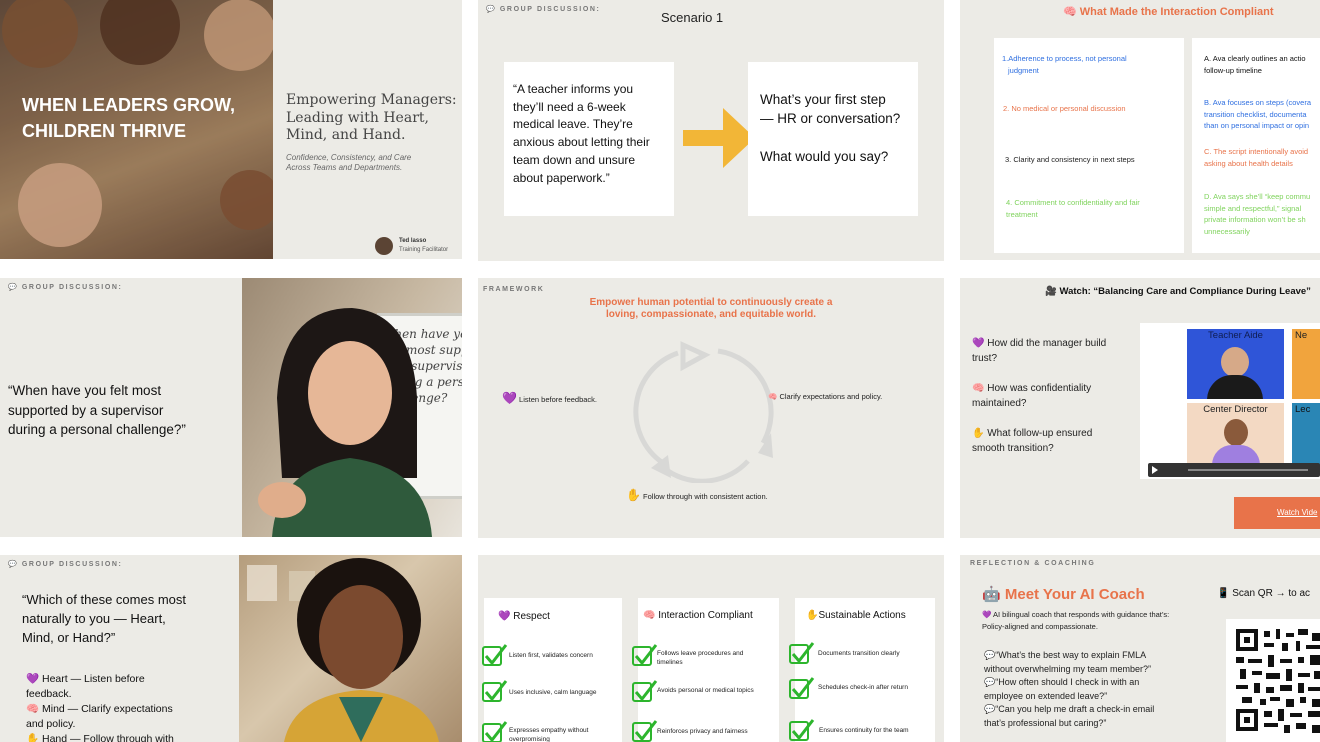 This screenshot has height=742, width=1320. I want to click on heading-line-2: Leading with Heart,, so click(357, 117).